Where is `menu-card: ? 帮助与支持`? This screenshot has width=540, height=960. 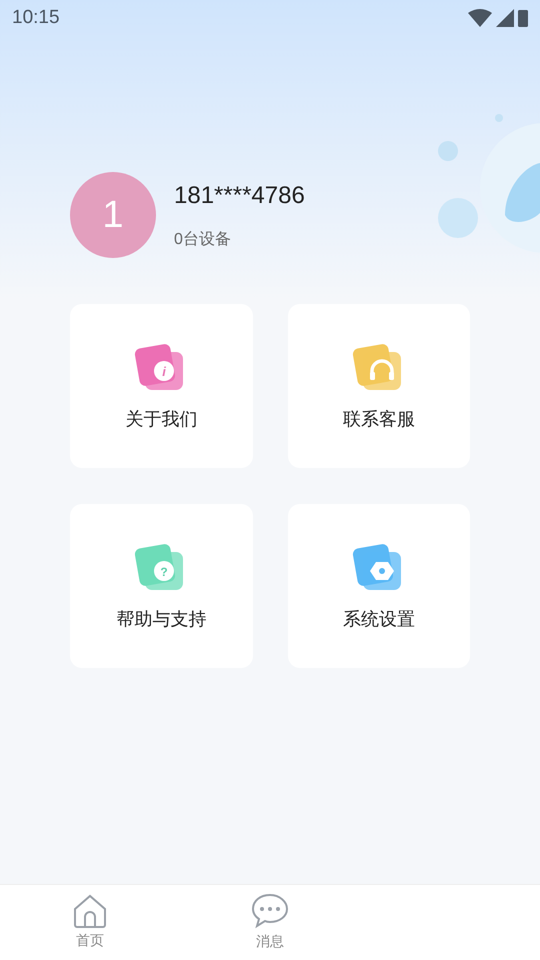
menu-card: ? 帮助与支持 is located at coordinates (161, 586).